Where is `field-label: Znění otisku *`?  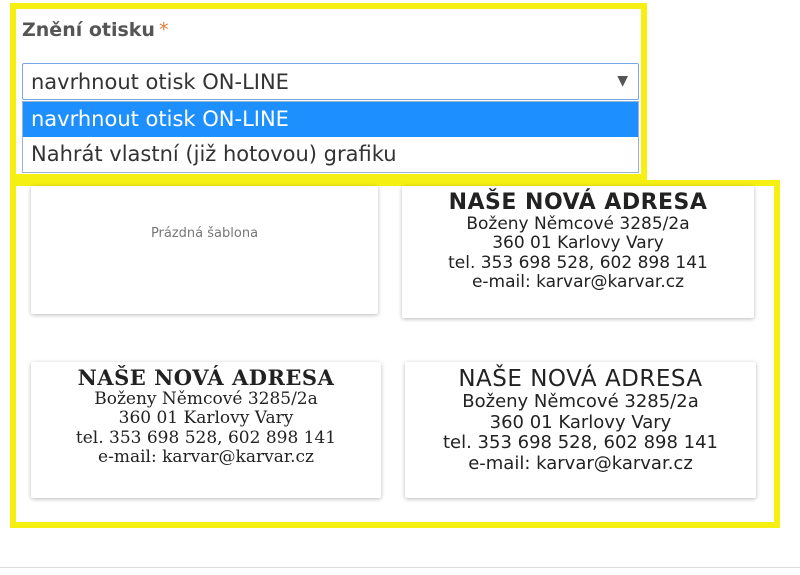 field-label: Znění otisku * is located at coordinates (95, 30).